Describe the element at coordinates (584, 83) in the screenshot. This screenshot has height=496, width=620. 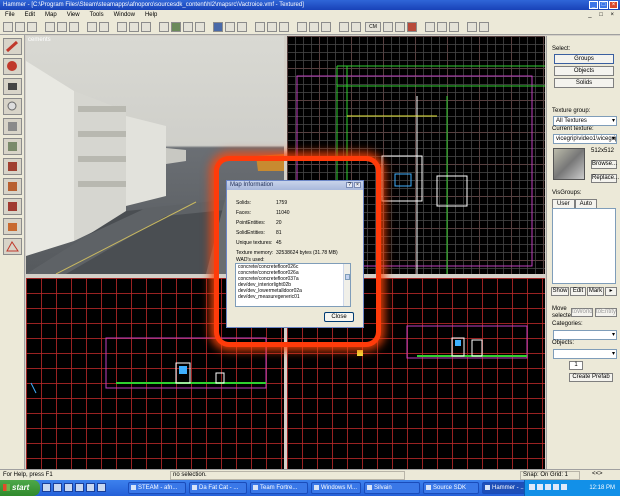
I see `select-solids-button: Solids` at that location.